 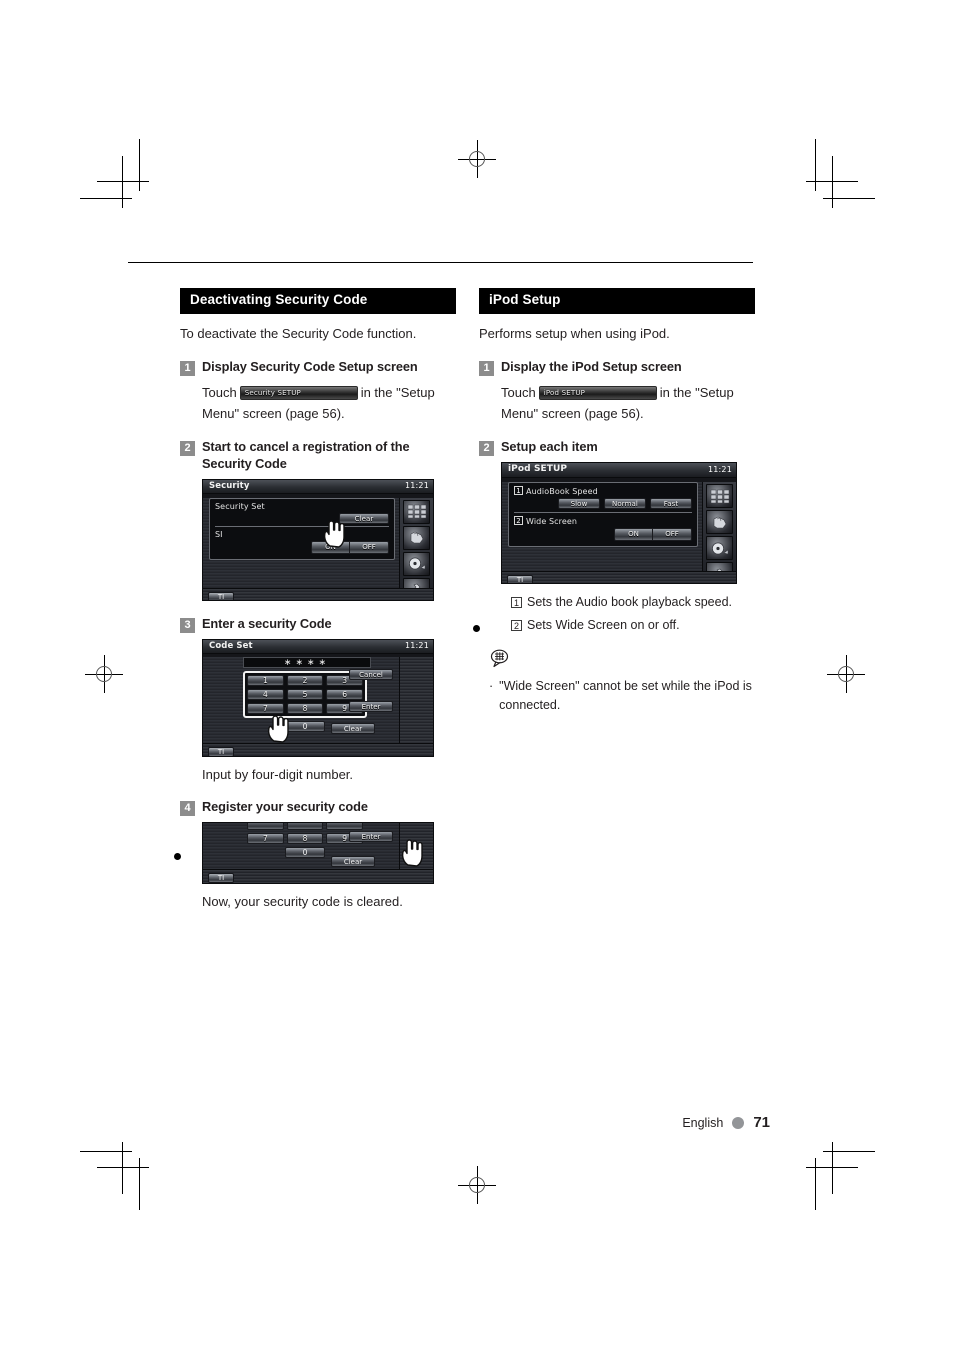 What do you see at coordinates (305, 726) in the screenshot?
I see `keypad-key-0: 0` at bounding box center [305, 726].